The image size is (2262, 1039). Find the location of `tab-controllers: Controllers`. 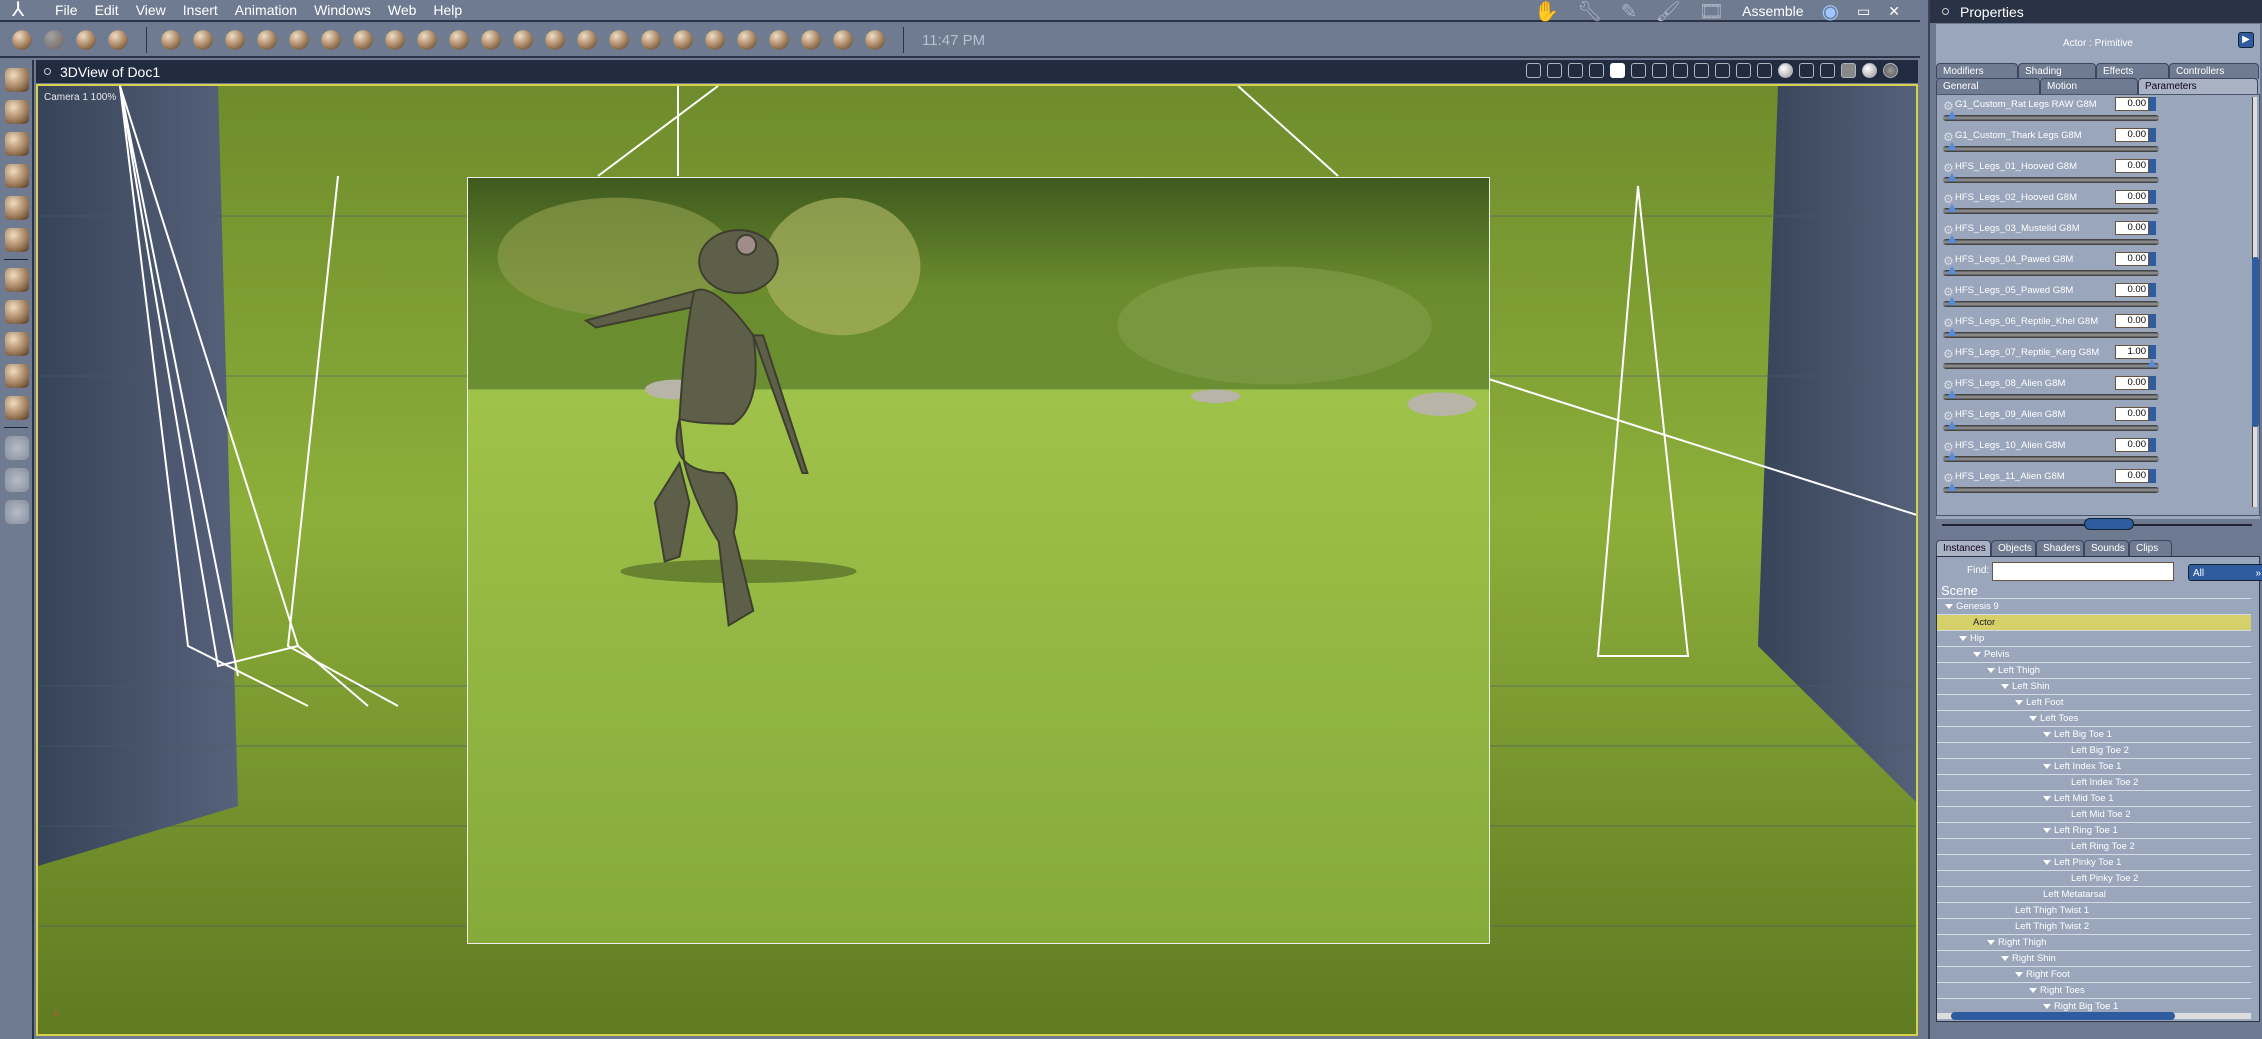

tab-controllers: Controllers is located at coordinates (2214, 71).